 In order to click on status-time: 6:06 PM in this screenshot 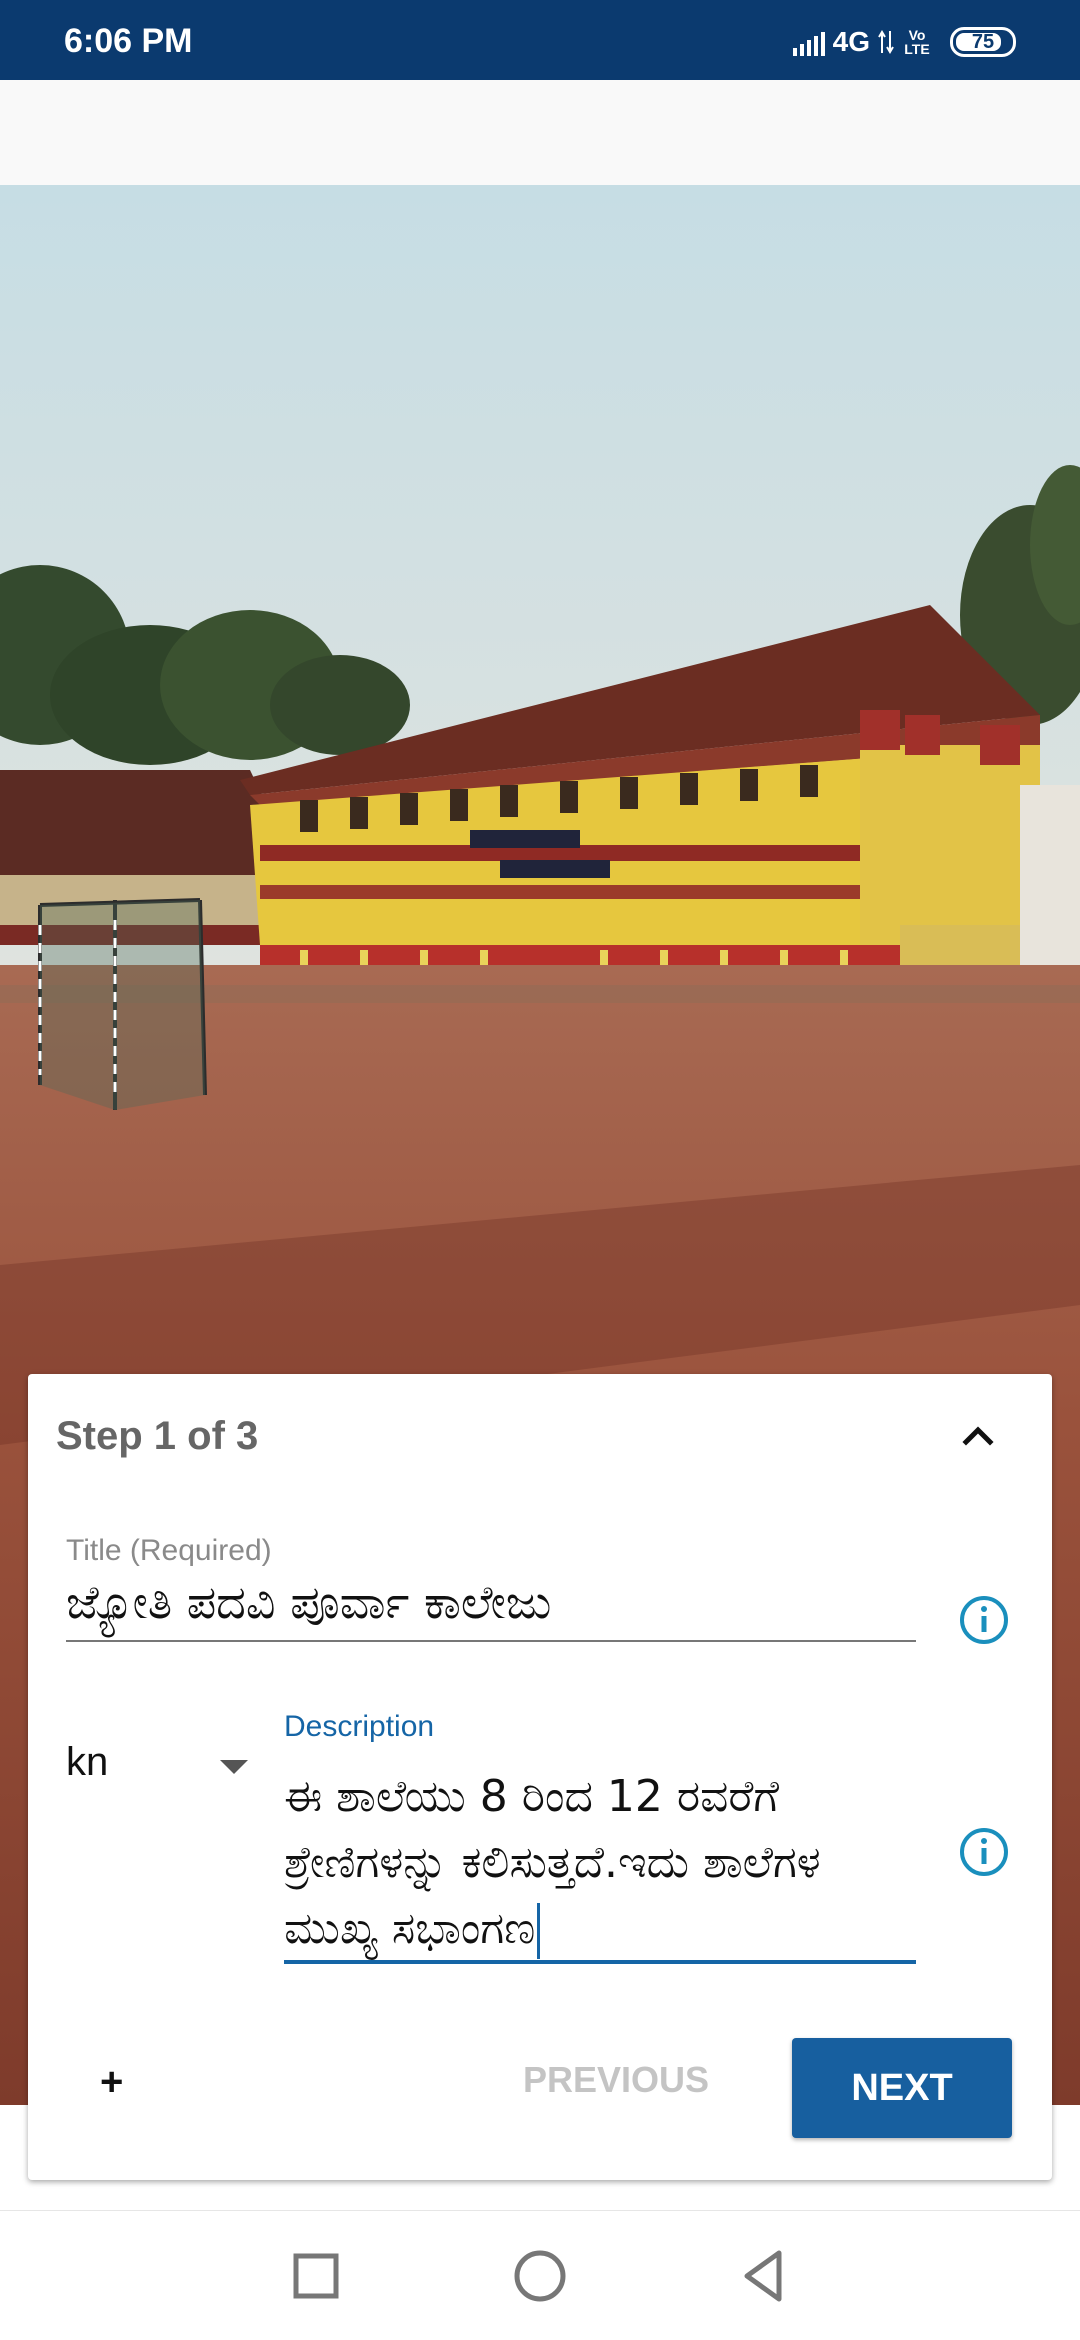, I will do `click(128, 41)`.